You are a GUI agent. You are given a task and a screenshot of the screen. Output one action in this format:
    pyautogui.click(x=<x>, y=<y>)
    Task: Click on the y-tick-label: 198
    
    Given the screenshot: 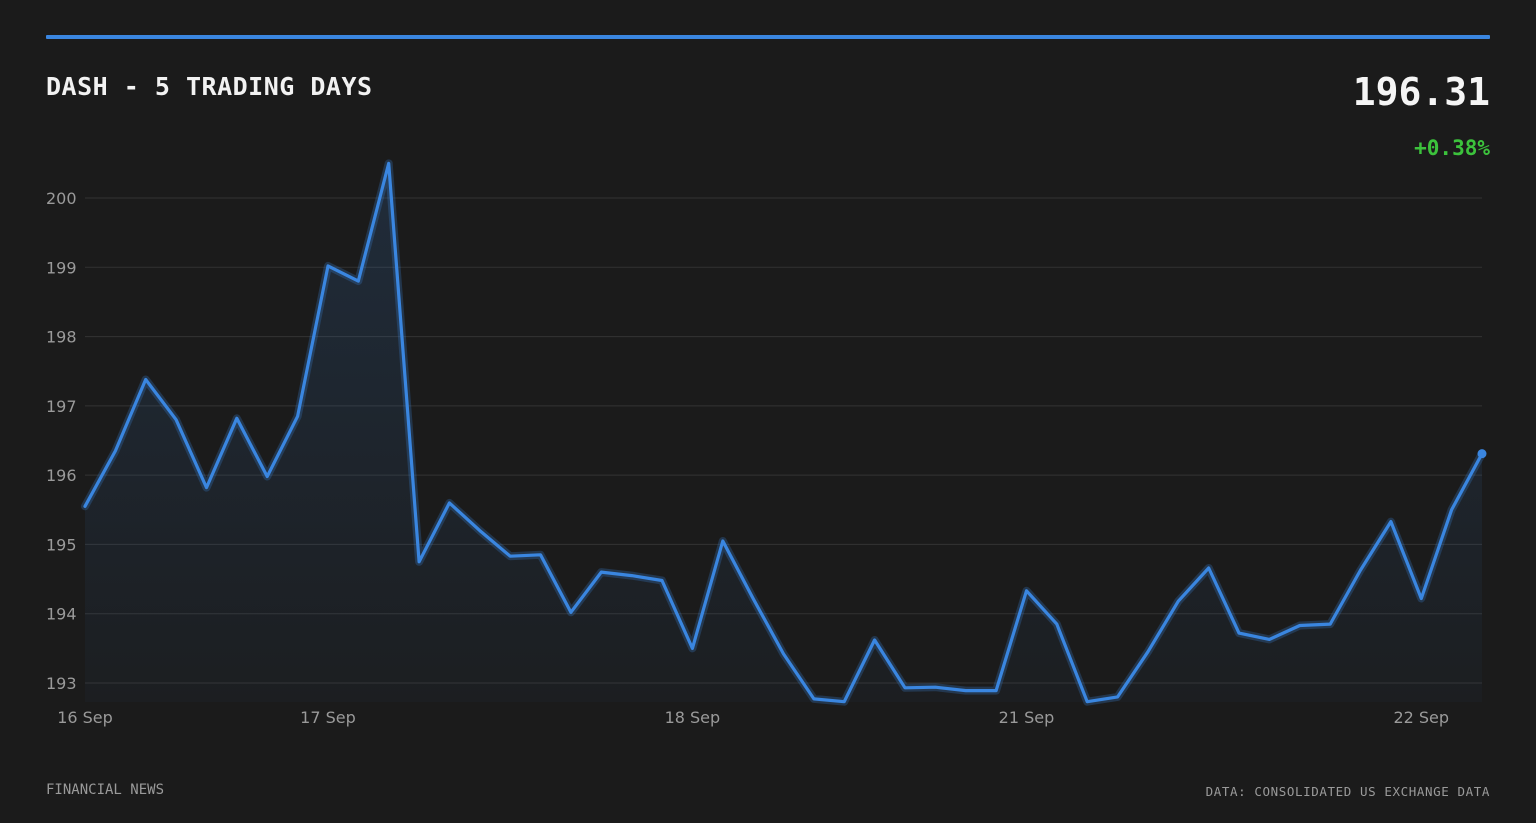 What is the action you would take?
    pyautogui.click(x=61, y=337)
    